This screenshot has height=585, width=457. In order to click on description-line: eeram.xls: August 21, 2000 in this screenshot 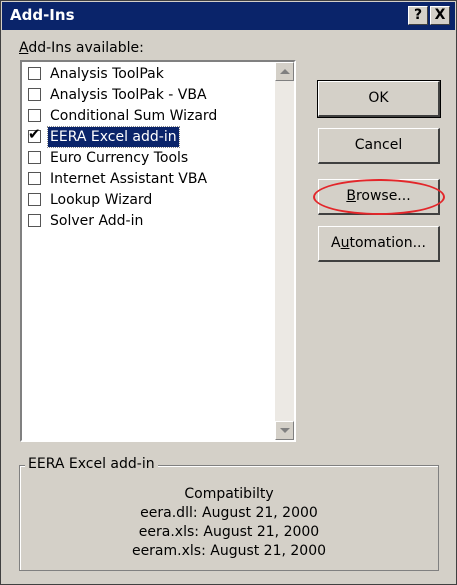, I will do `click(229, 551)`.